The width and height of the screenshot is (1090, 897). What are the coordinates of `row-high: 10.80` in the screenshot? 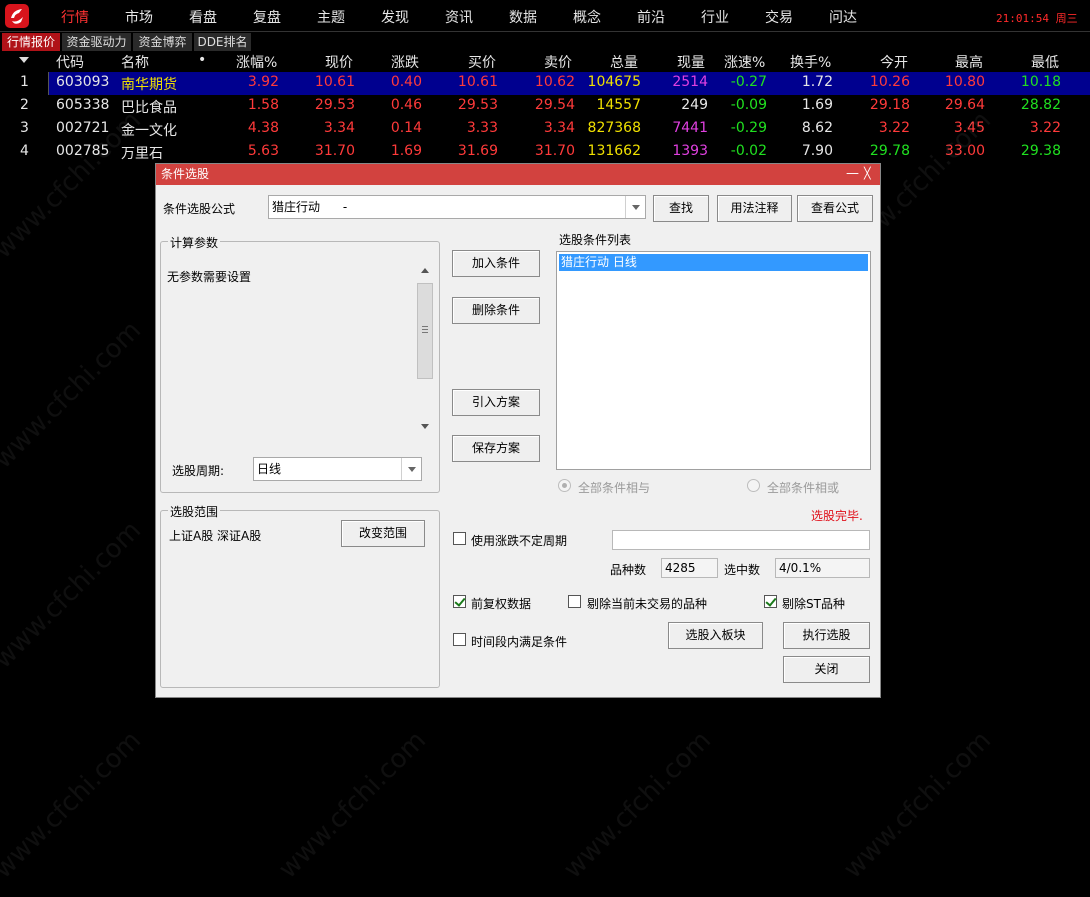 It's located at (964, 82).